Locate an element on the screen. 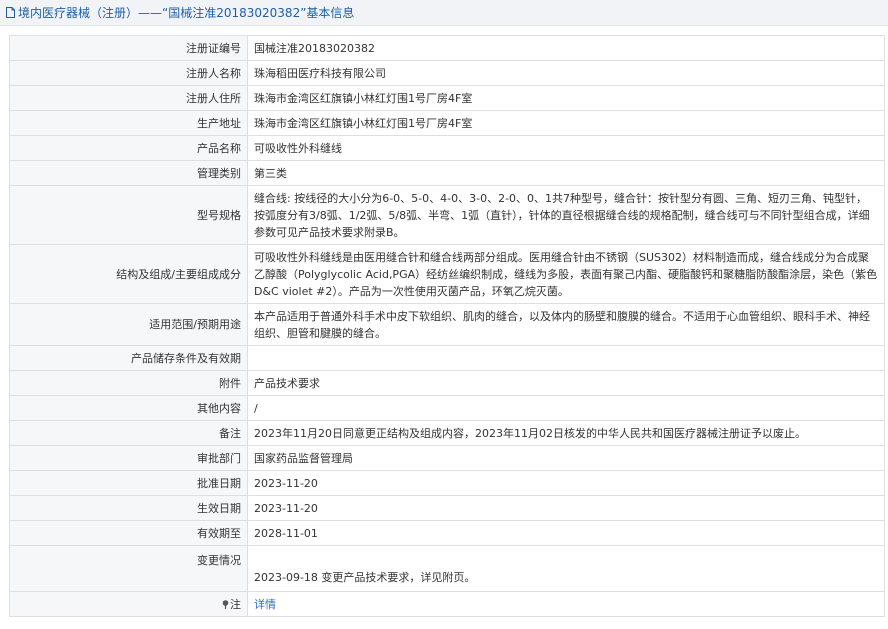  row-value: 可吸收性外科缝线 is located at coordinates (566, 148).